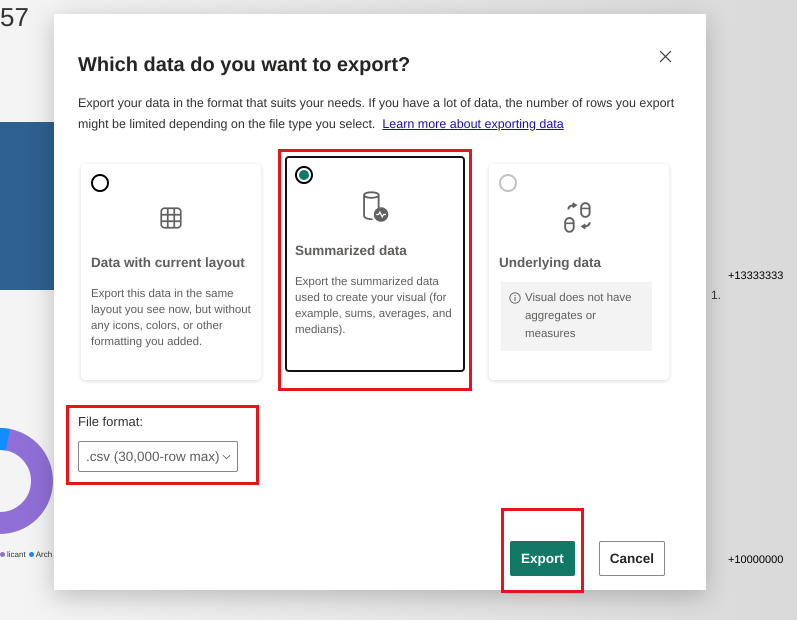 Image resolution: width=797 pixels, height=620 pixels. What do you see at coordinates (171, 318) in the screenshot?
I see `option-description: Export this data in the same layout you see now, but without any icons, colors, or other formatting you added.` at bounding box center [171, 318].